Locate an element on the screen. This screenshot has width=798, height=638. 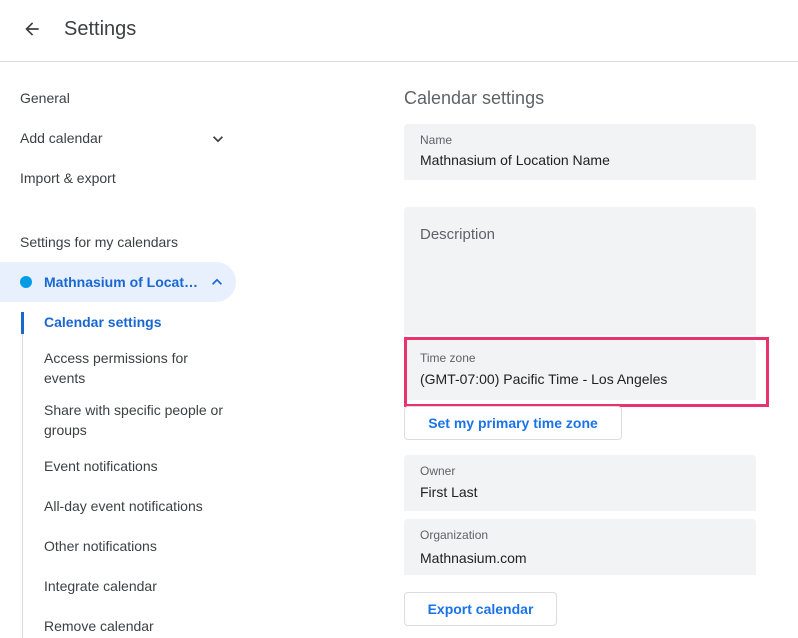
owner-field-value: First Last is located at coordinates (449, 492).